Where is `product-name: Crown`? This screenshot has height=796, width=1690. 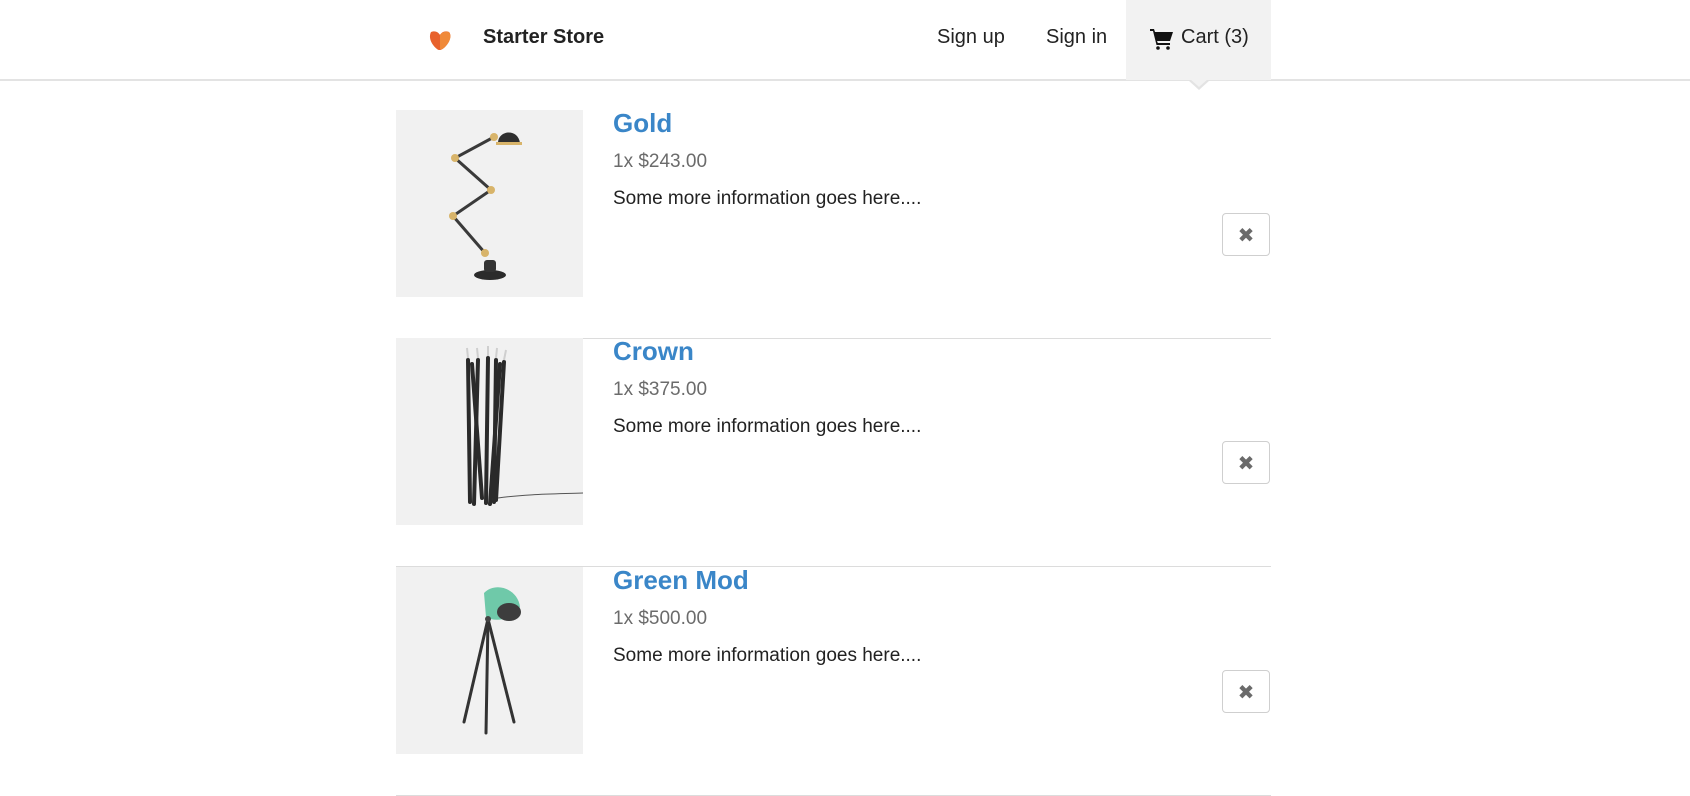 product-name: Crown is located at coordinates (653, 351).